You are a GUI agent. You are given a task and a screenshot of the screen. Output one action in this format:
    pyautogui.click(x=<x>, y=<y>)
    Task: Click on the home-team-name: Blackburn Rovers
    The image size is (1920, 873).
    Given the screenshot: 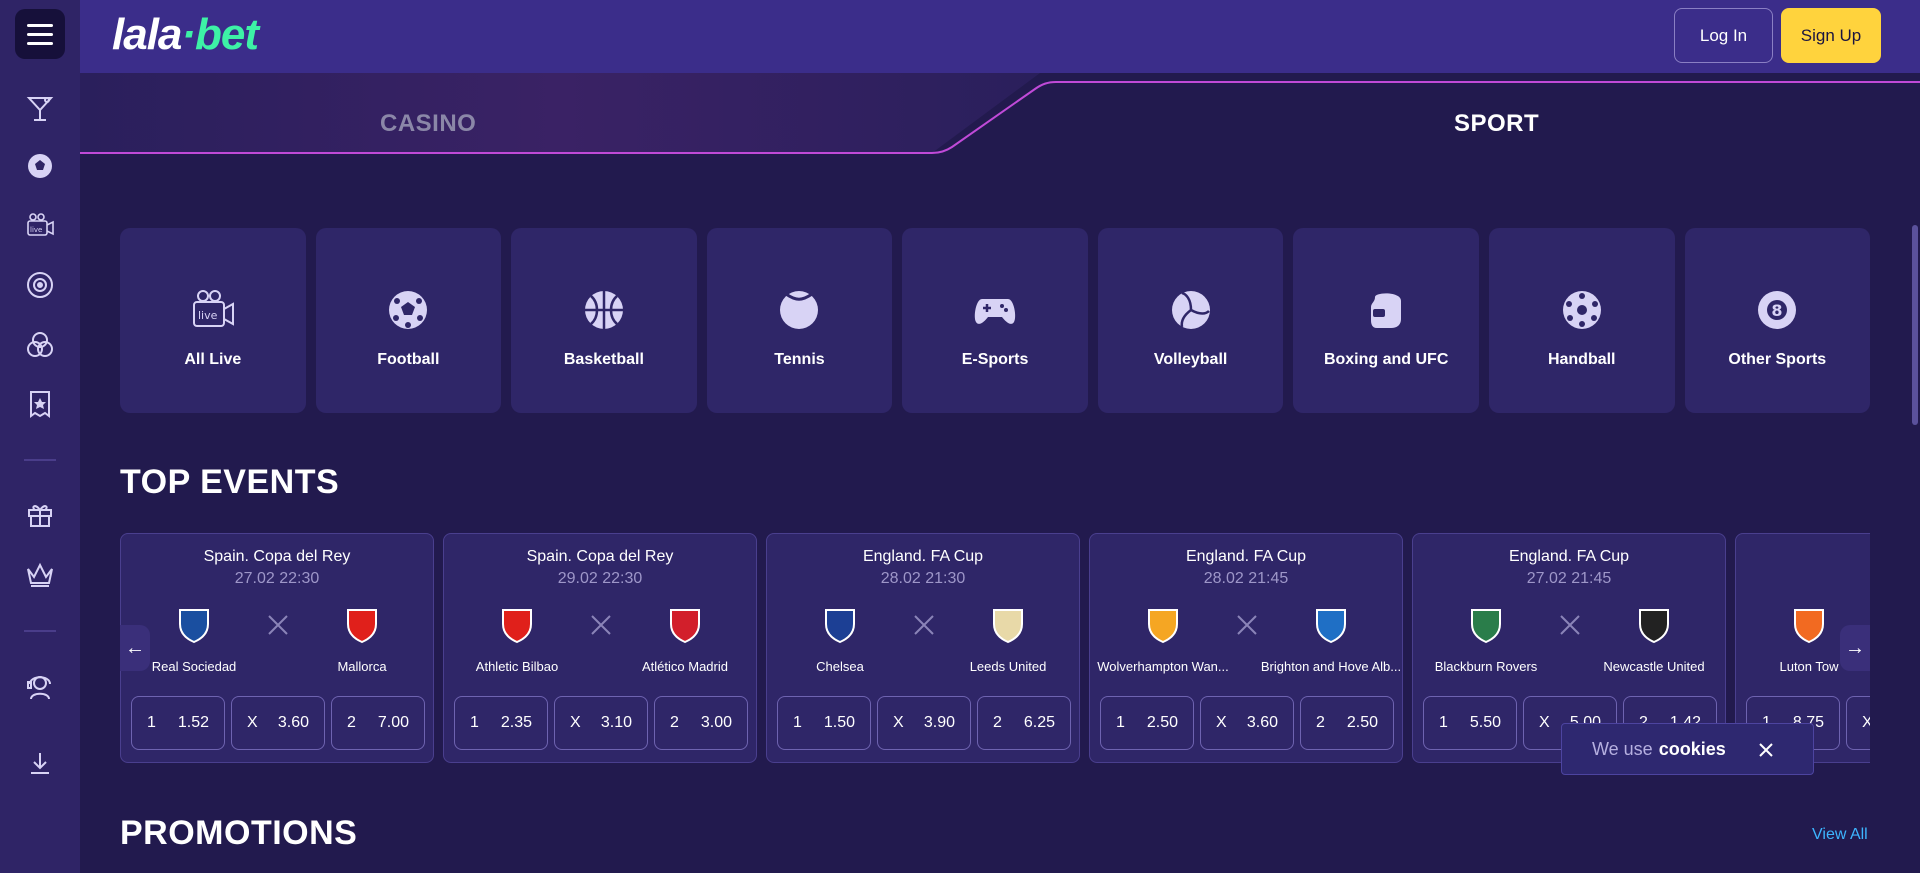 What is the action you would take?
    pyautogui.click(x=1486, y=666)
    